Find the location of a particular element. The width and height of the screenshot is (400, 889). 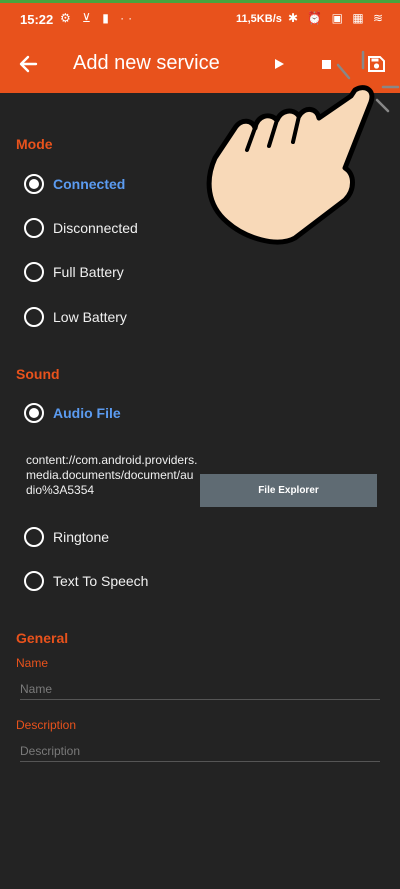

radio-label: Ringtone is located at coordinates (81, 537).